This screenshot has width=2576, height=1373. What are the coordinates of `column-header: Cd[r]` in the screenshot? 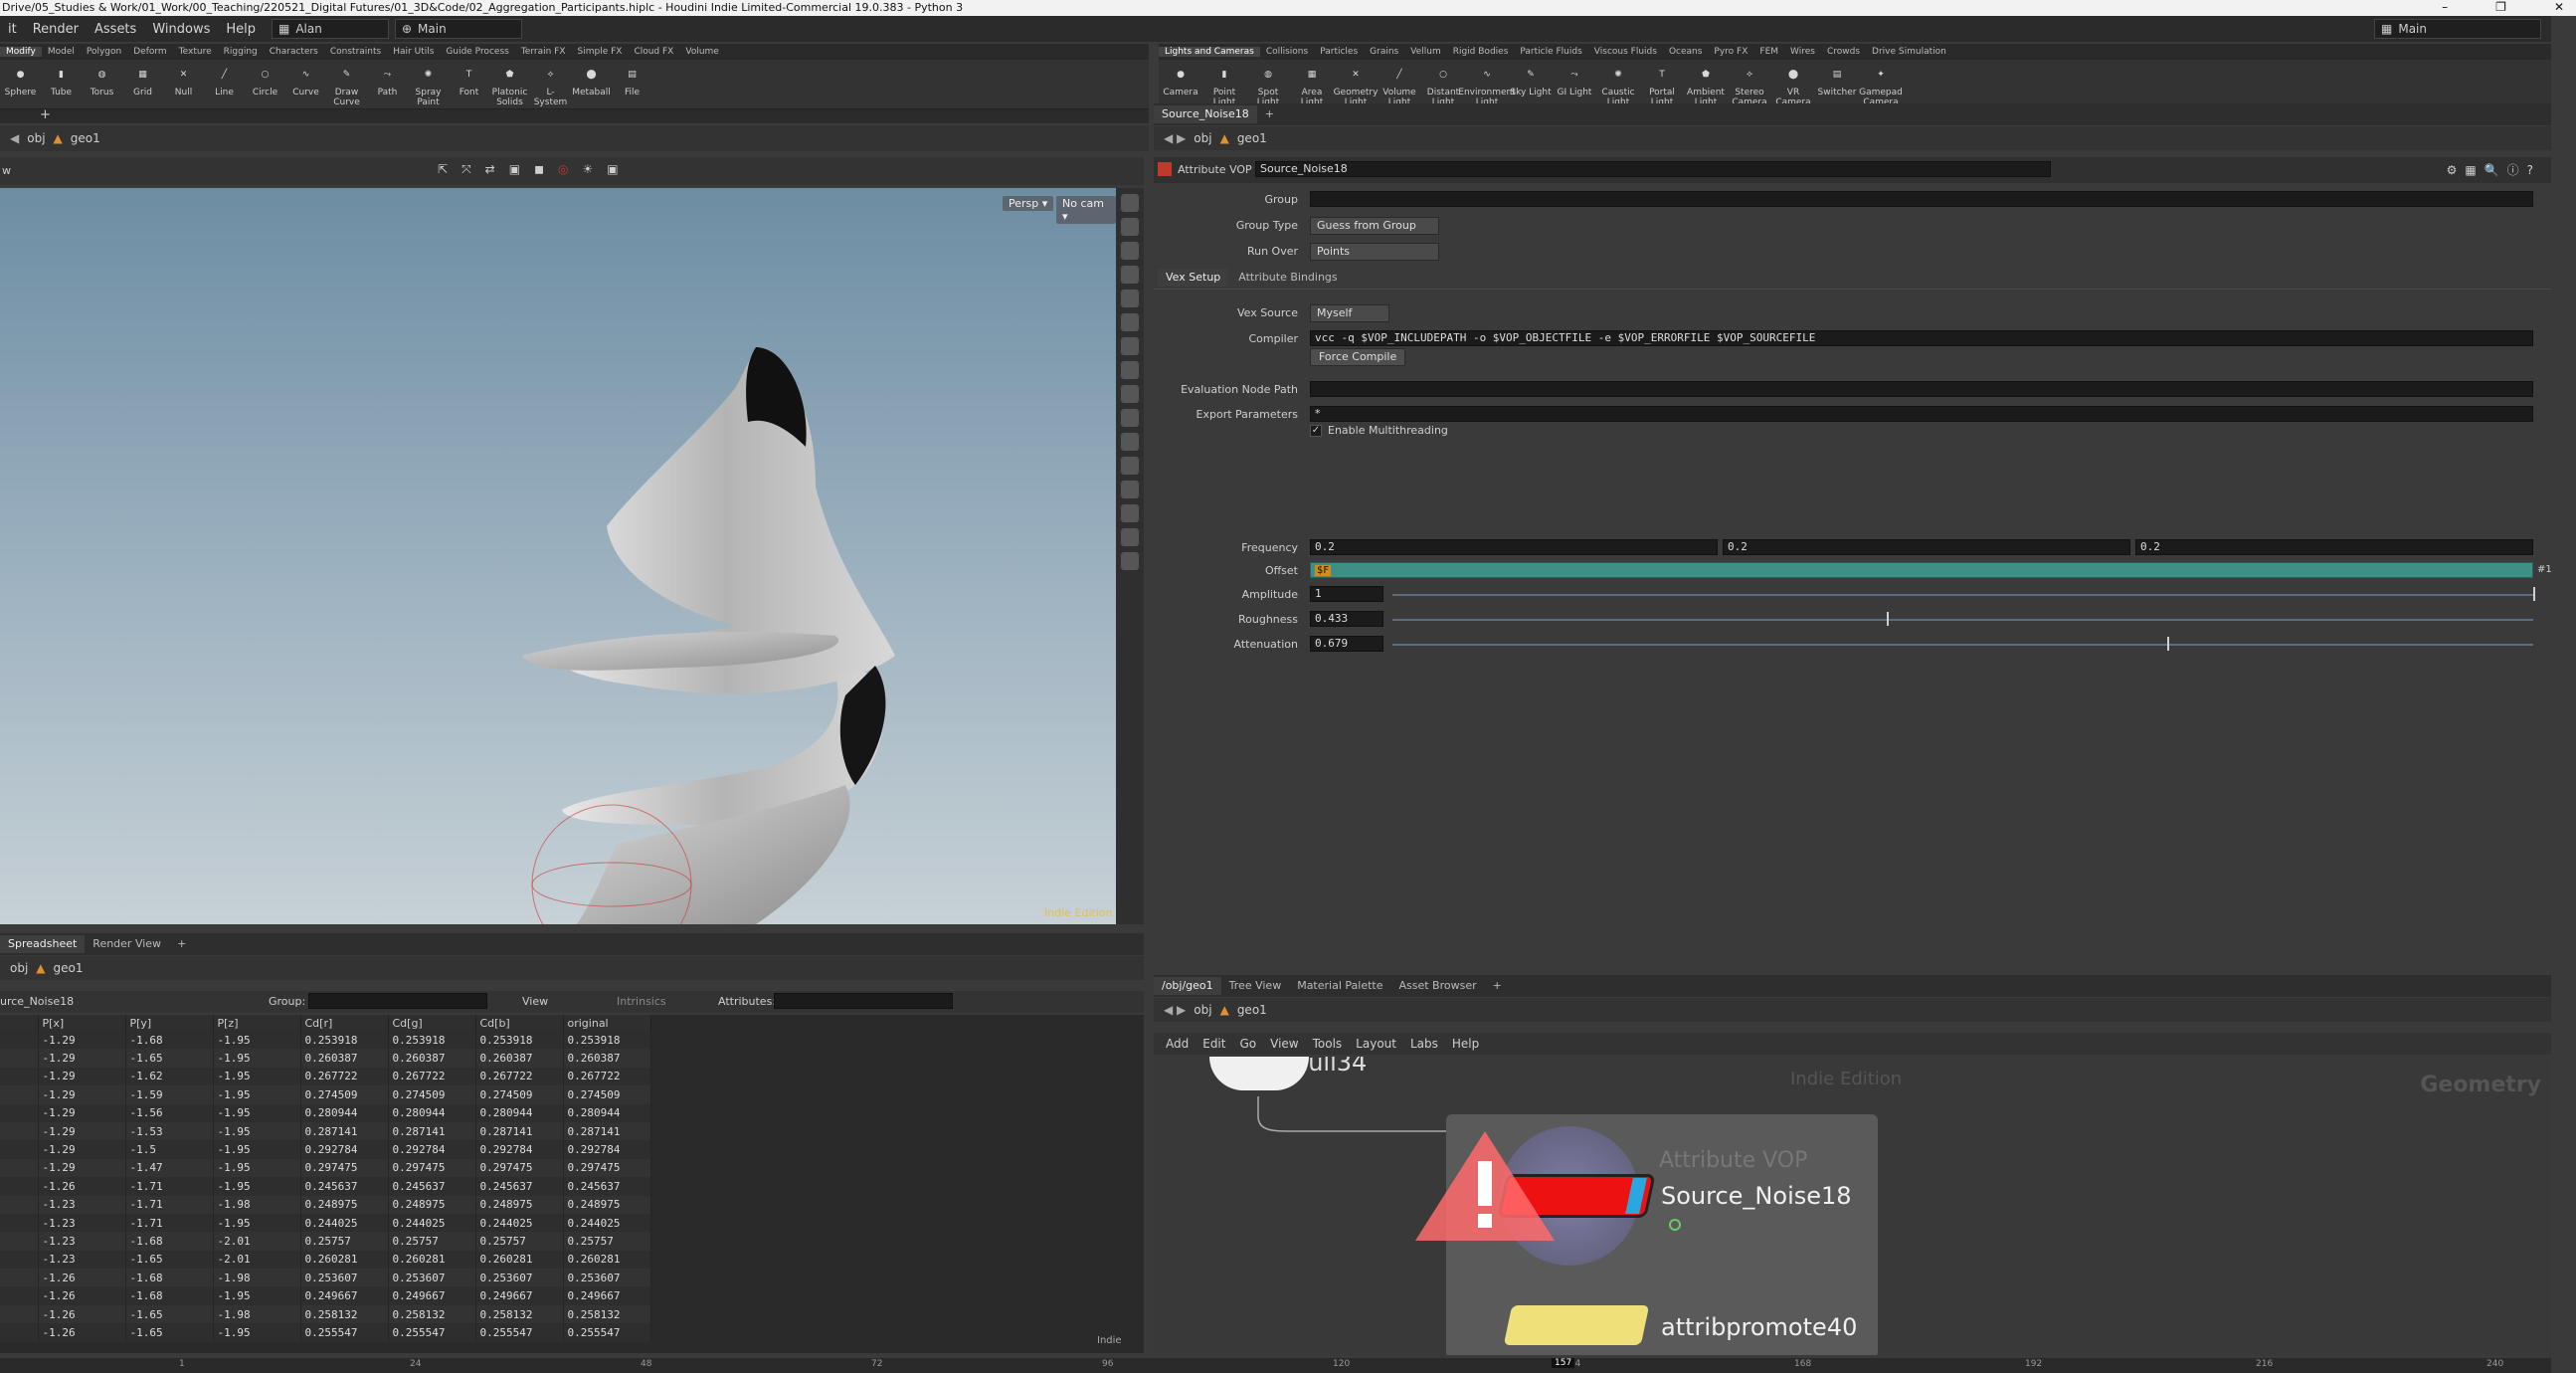 It's located at (344, 1023).